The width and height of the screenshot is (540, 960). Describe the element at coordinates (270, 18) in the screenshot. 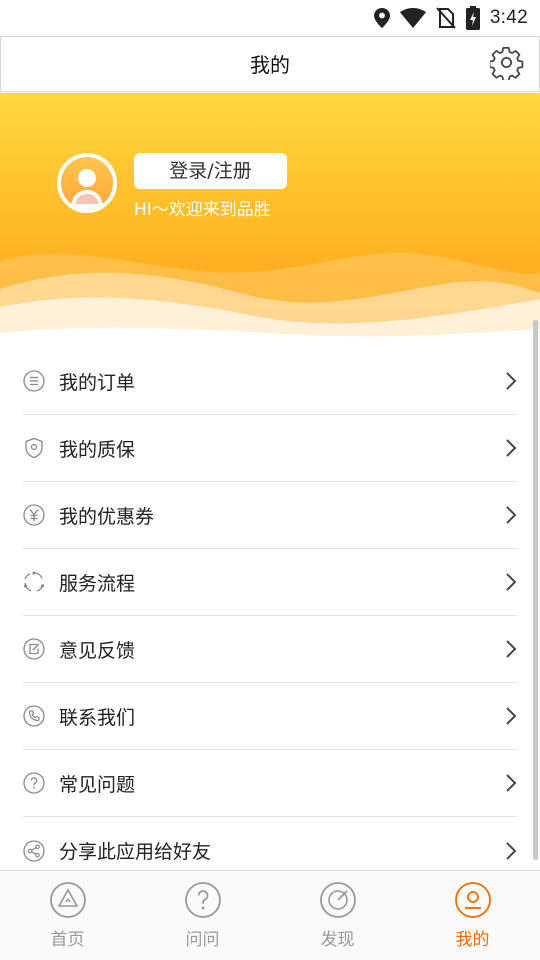

I see `status-bar: 3:42` at that location.